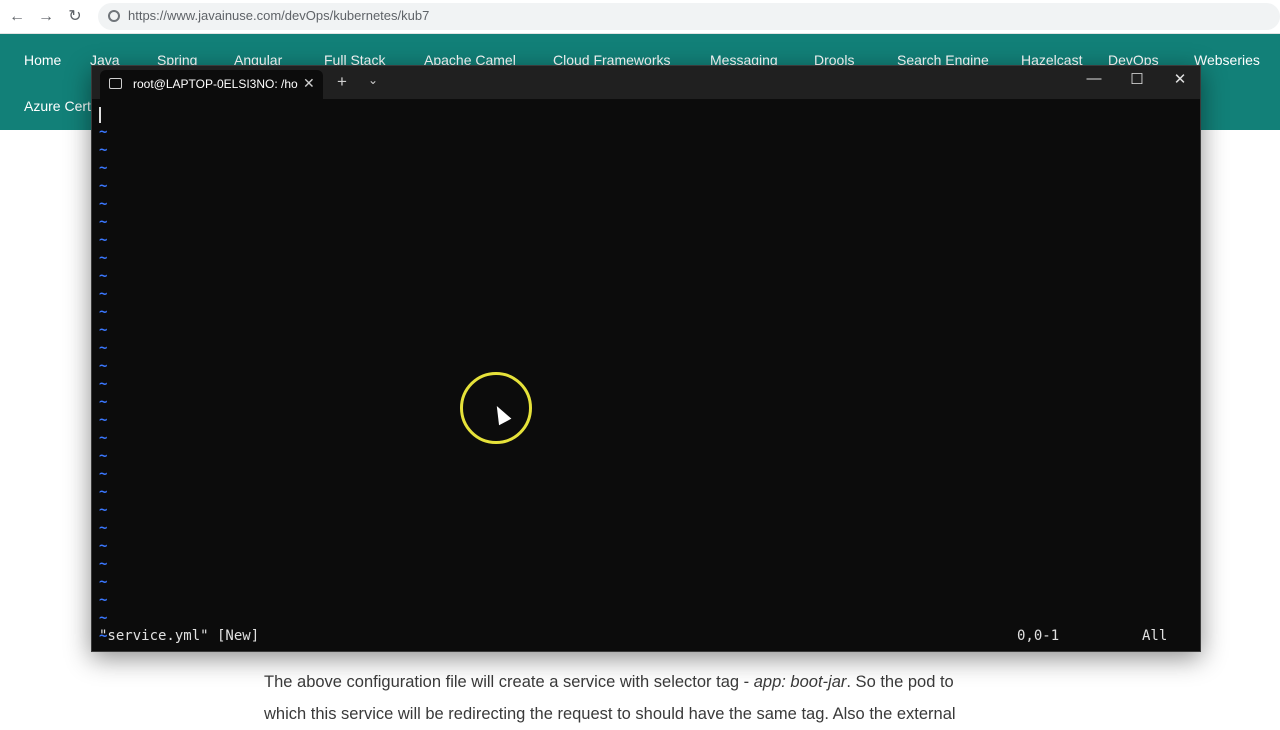 The image size is (1280, 730). I want to click on nav-item-webseries: Webseries, so click(1227, 60).